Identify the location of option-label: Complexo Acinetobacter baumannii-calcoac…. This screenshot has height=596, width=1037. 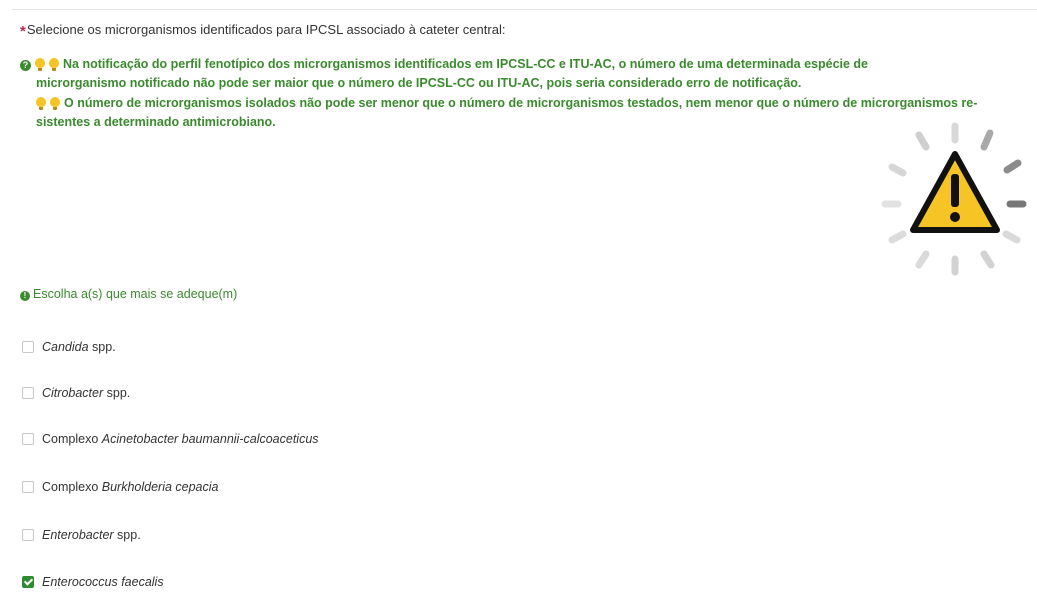
(180, 439).